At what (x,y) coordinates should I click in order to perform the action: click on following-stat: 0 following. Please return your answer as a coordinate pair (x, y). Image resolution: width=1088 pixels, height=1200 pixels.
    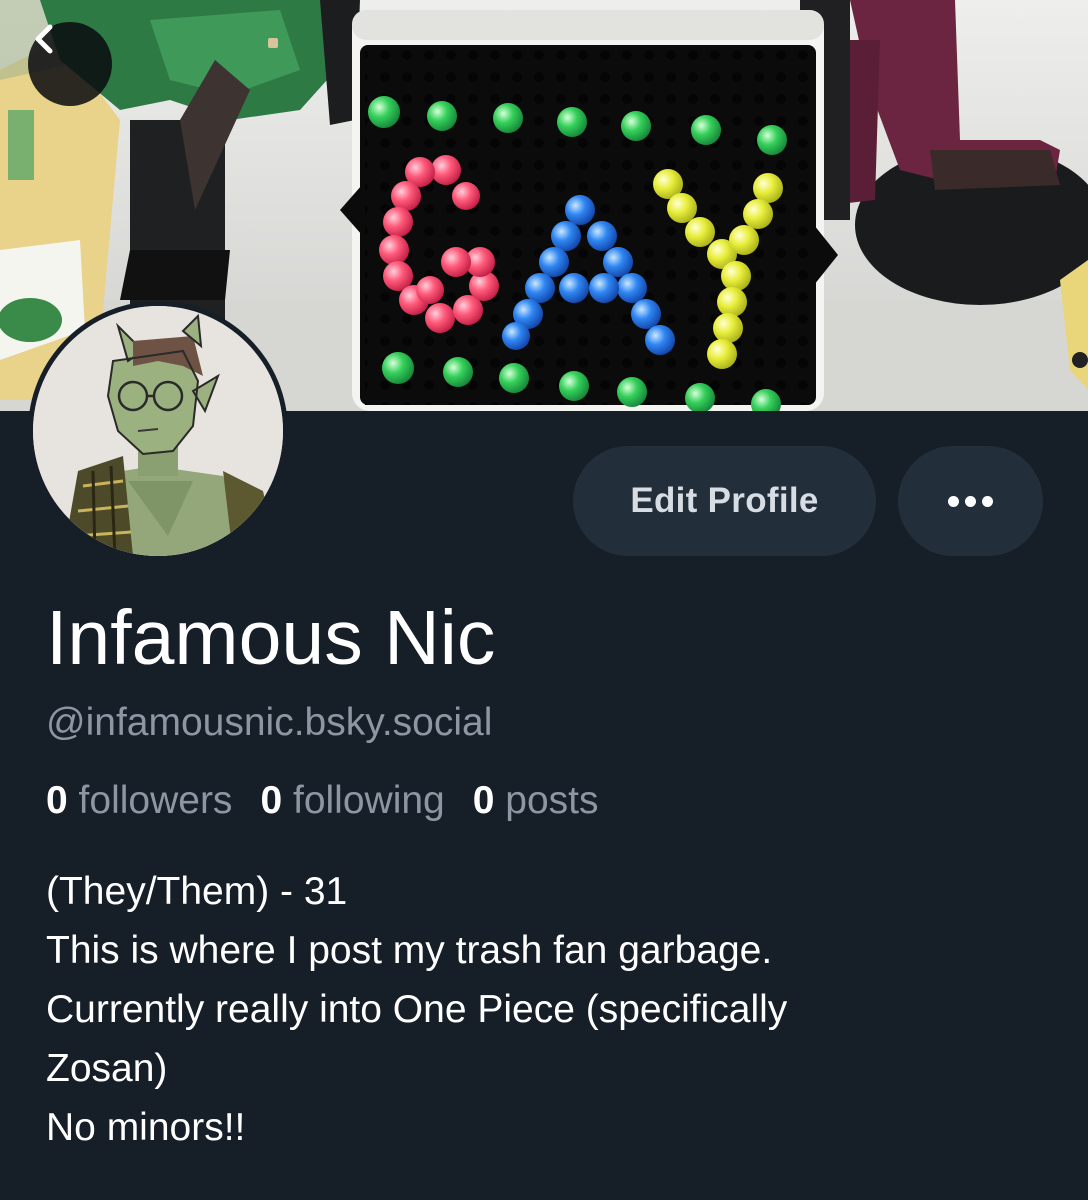
    Looking at the image, I should click on (352, 801).